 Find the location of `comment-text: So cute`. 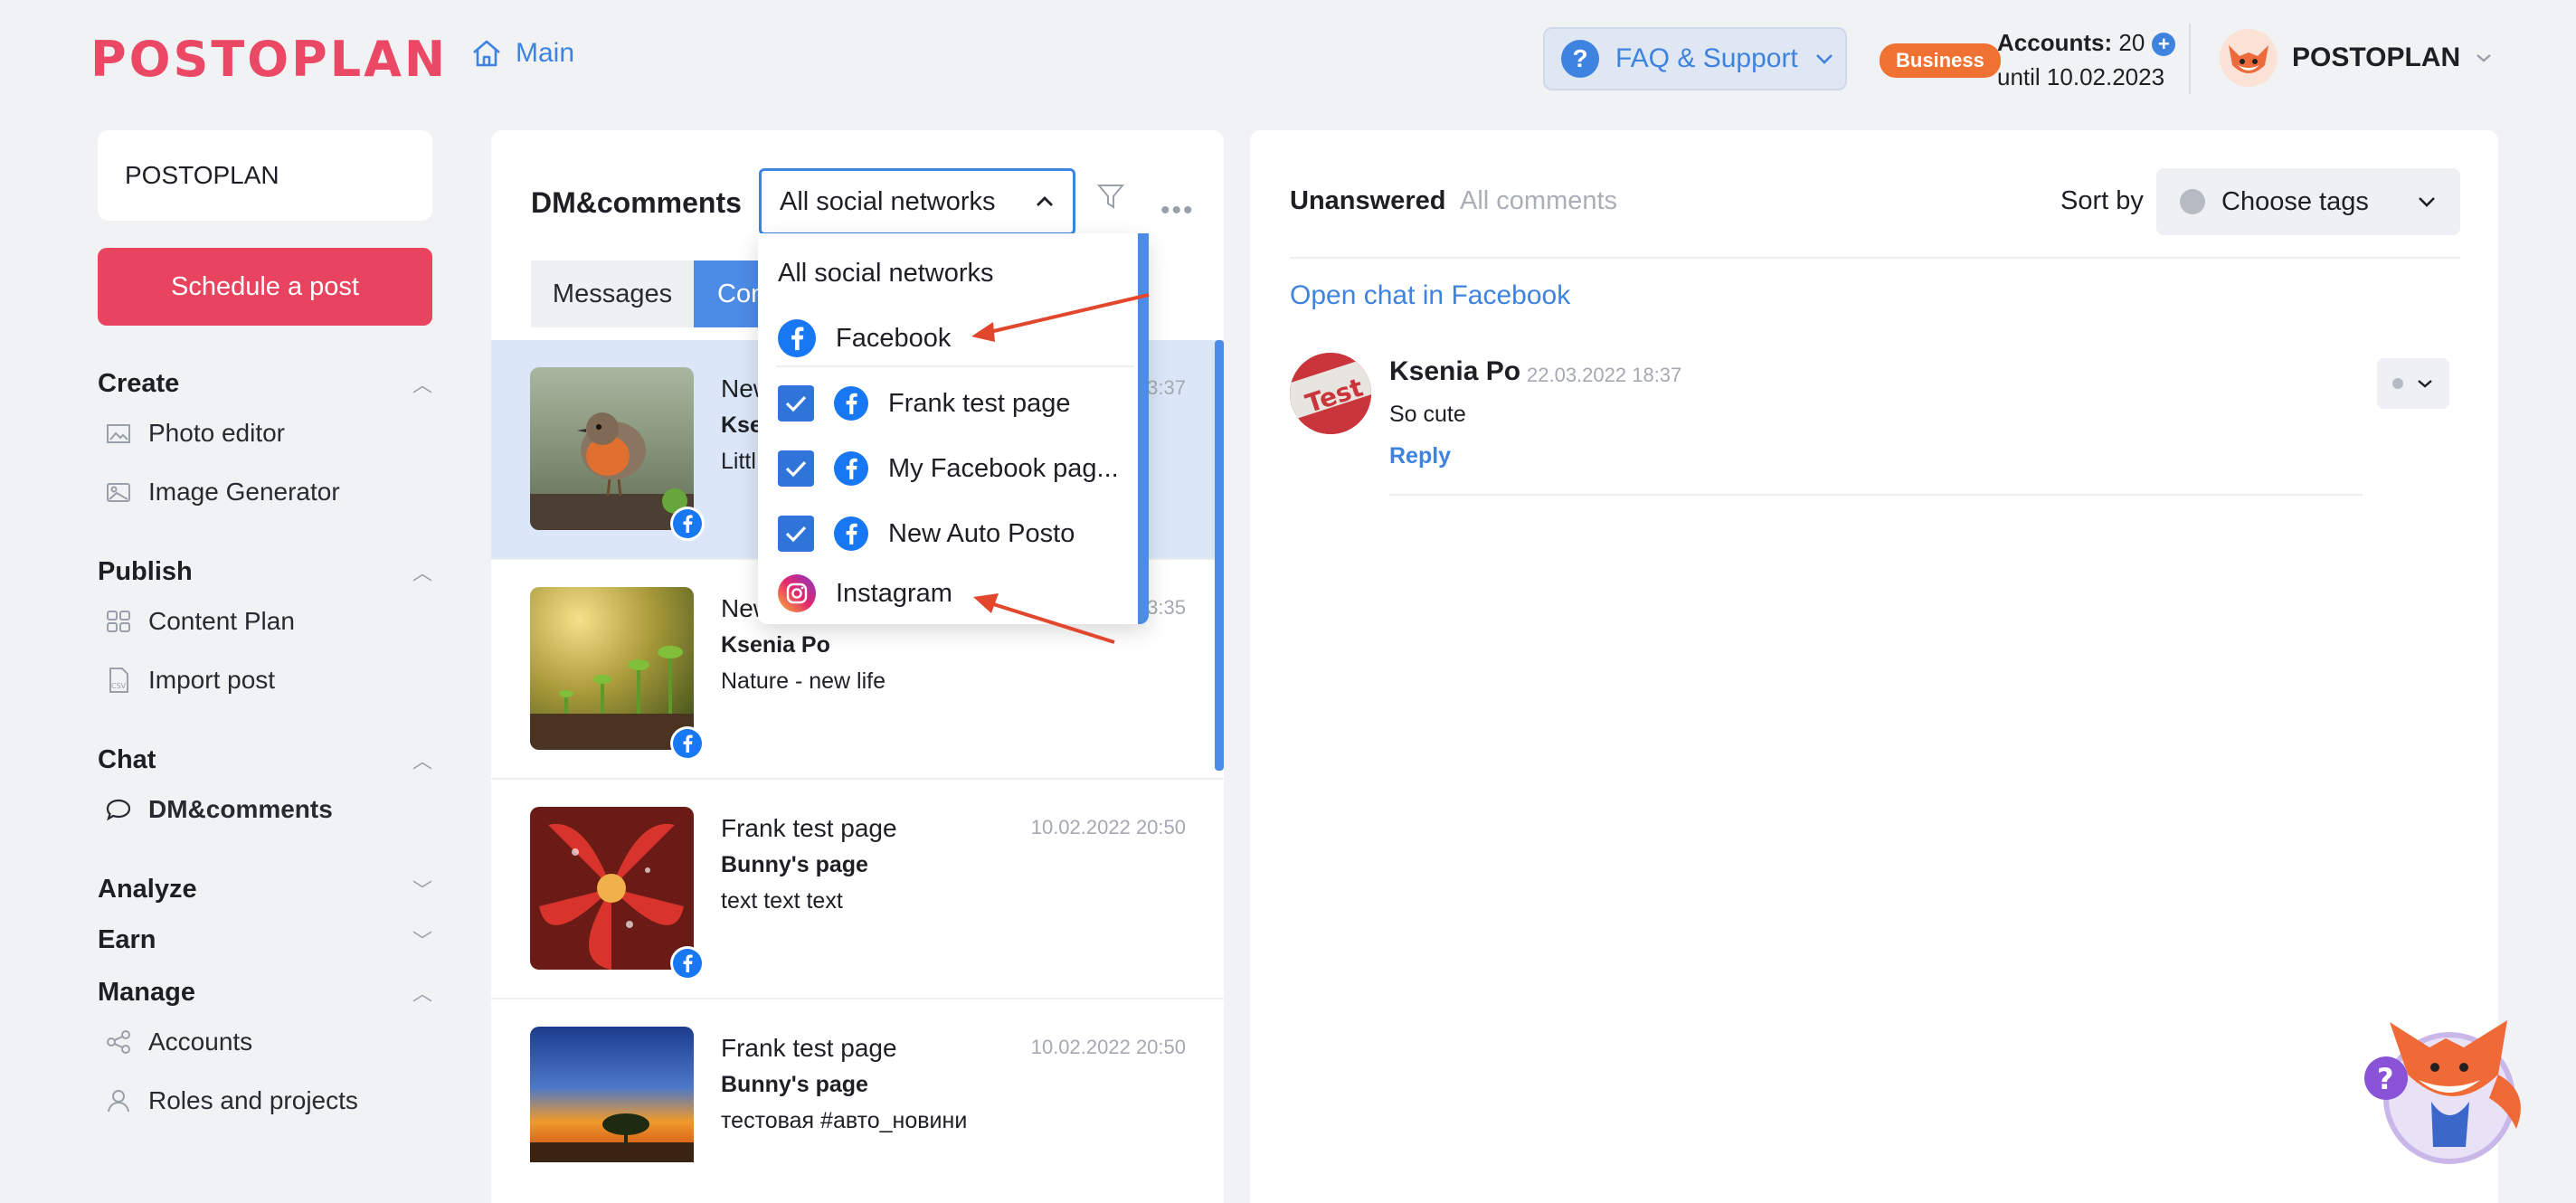

comment-text: So cute is located at coordinates (1427, 414).